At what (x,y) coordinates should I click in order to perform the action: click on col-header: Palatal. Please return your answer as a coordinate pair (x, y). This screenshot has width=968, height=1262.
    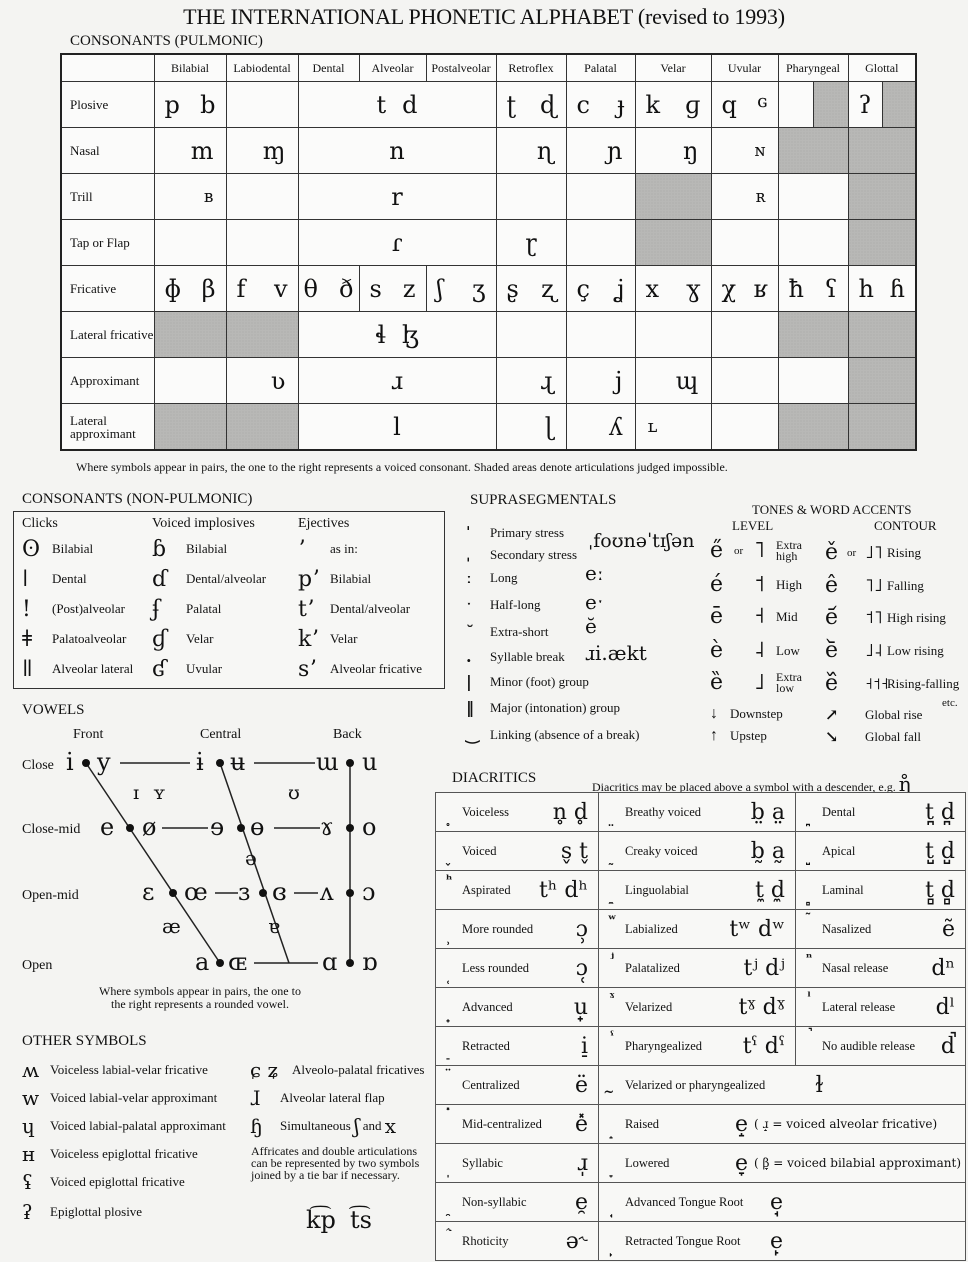
    Looking at the image, I should click on (600, 67).